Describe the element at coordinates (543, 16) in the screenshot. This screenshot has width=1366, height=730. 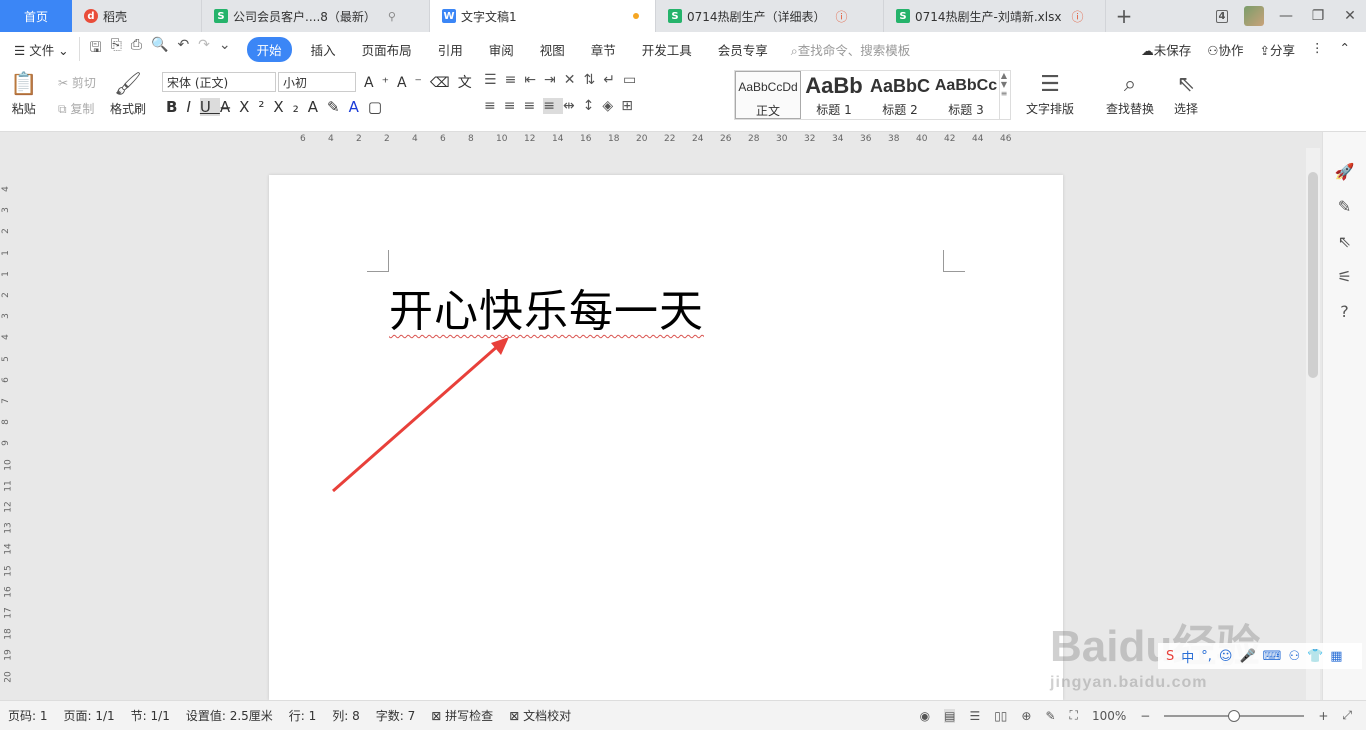
I see `tab-writer-doc1: W 文字文稿1` at that location.